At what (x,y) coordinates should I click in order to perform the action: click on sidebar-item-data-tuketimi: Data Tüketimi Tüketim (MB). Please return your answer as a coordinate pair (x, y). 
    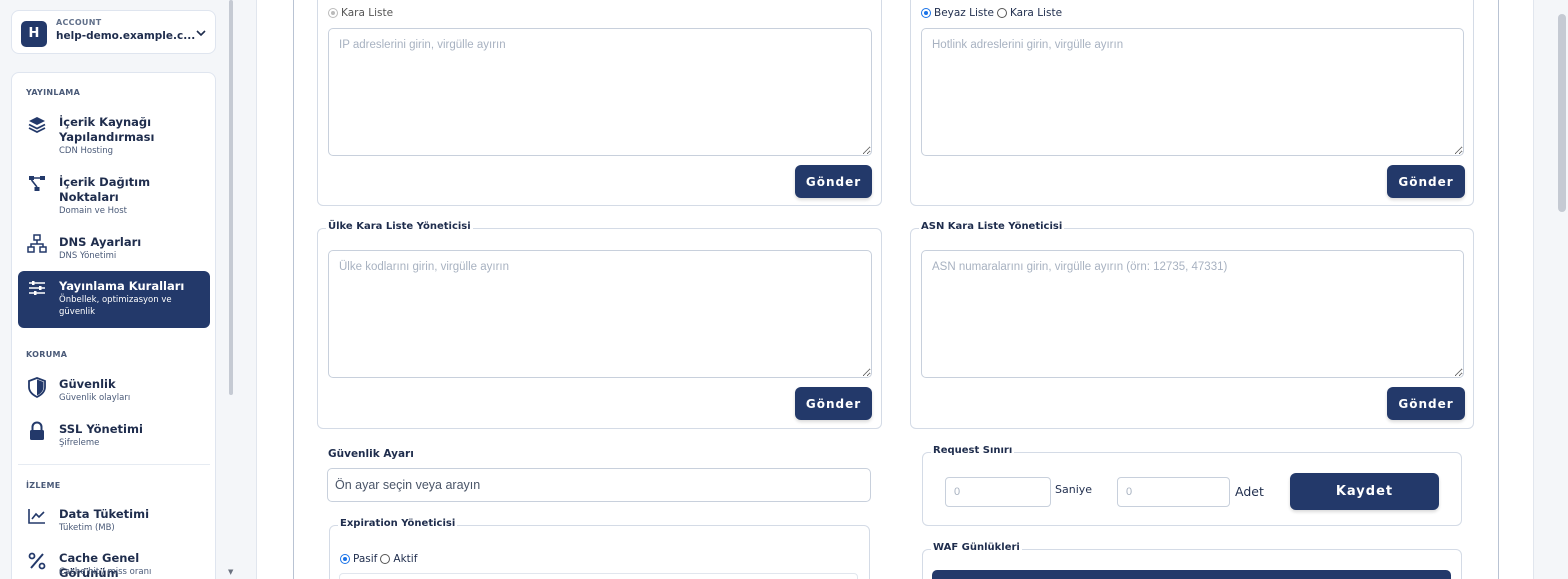
    Looking at the image, I should click on (114, 520).